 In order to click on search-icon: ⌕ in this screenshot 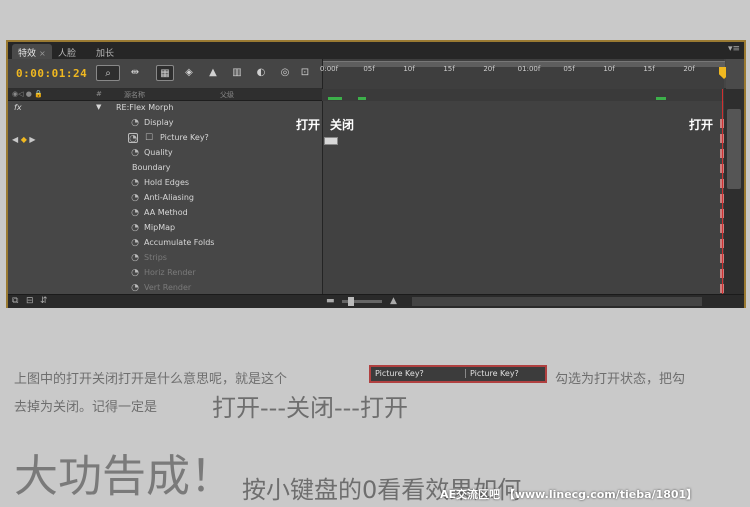, I will do `click(108, 73)`.